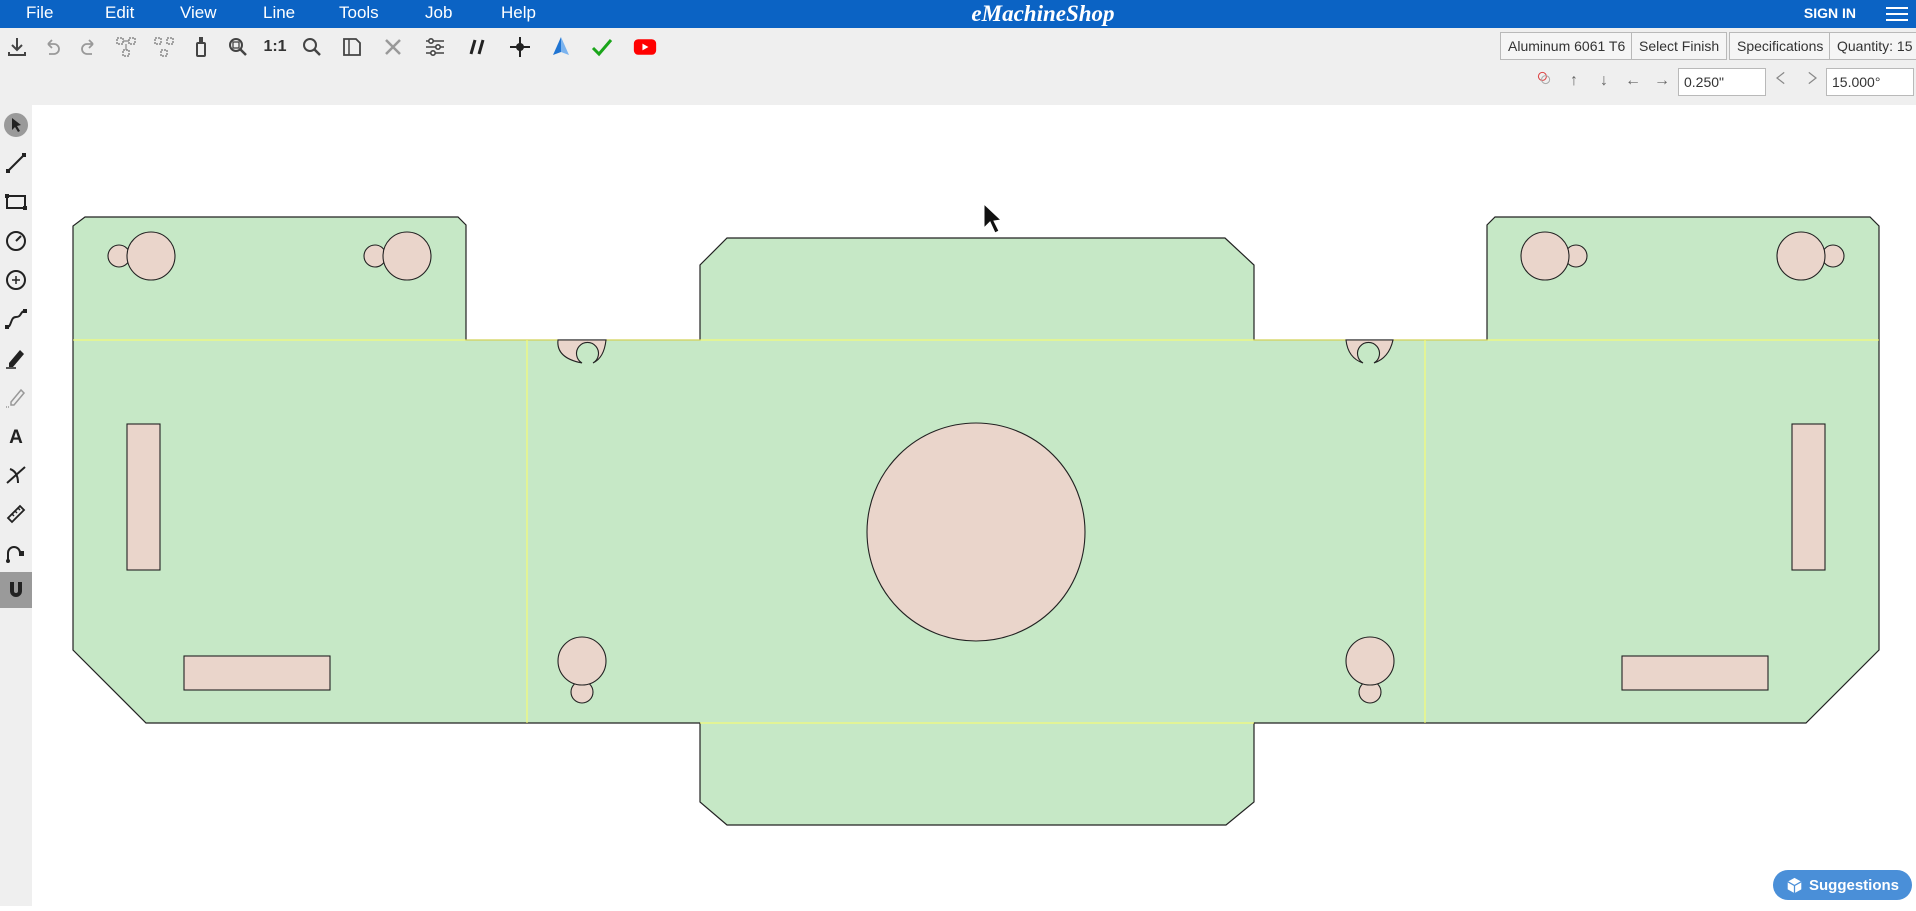  I want to click on circle-tool-icon, so click(16, 241).